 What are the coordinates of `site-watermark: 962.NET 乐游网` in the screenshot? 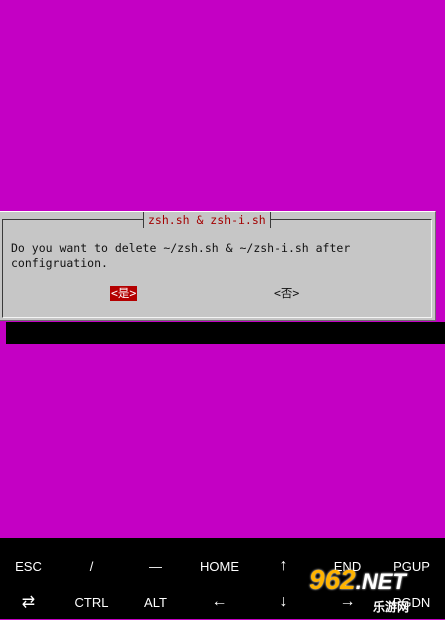 It's located at (373, 590).